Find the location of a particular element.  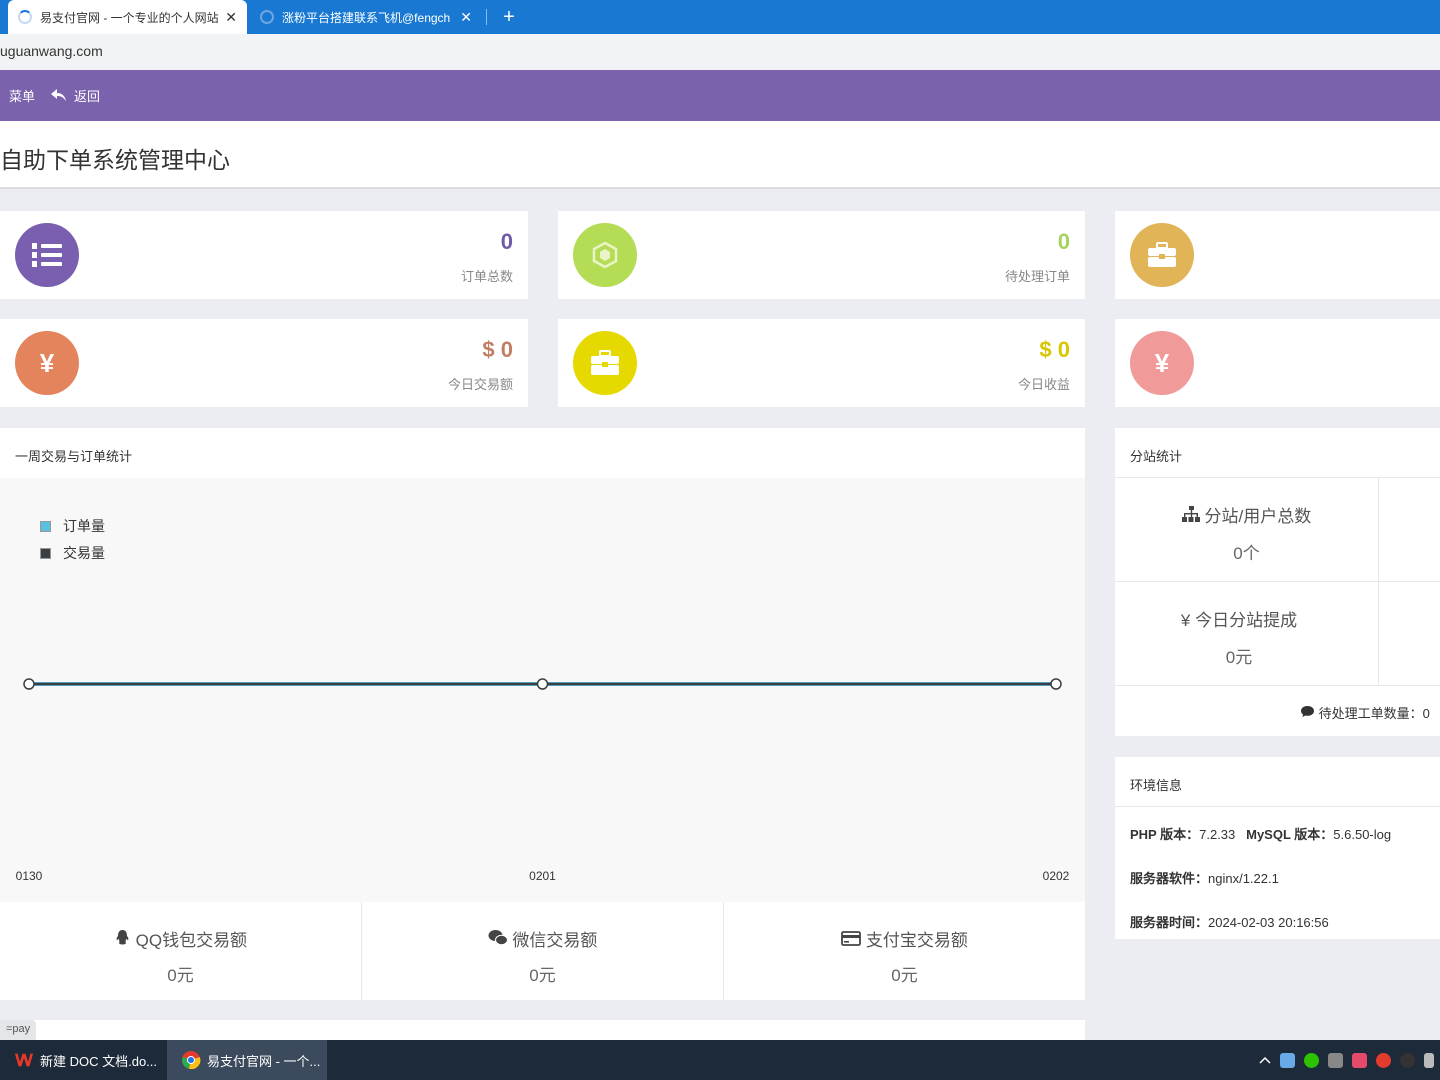

php-value: 7.2.33 is located at coordinates (1217, 834).